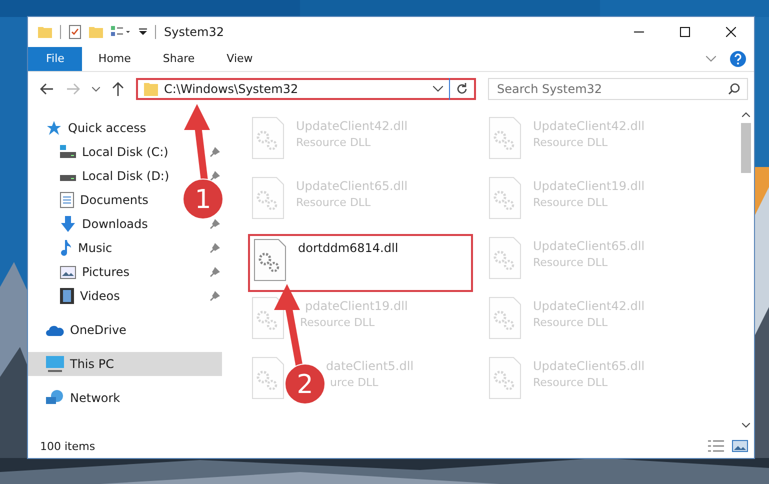 The image size is (769, 484). I want to click on close-icon, so click(731, 32).